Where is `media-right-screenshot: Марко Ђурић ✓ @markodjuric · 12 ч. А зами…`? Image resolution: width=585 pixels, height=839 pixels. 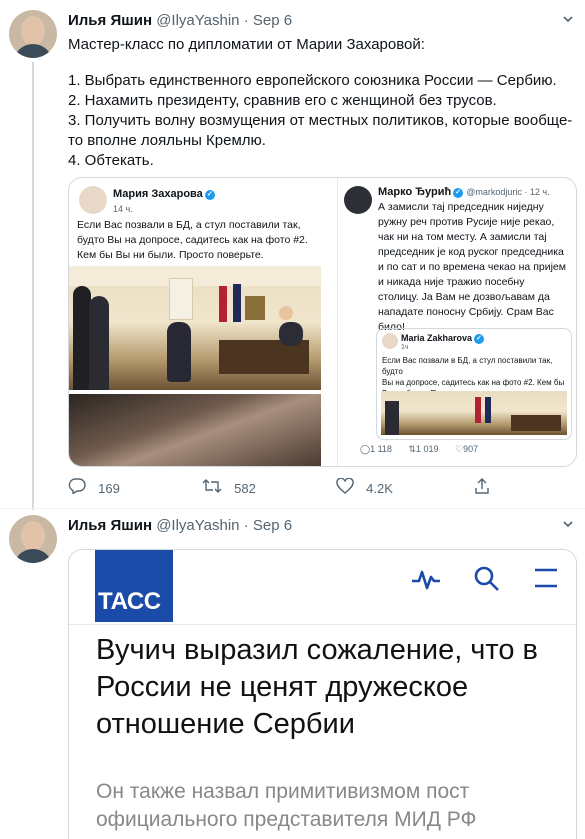
media-right-screenshot: Марко Ђурић ✓ @markodjuric · 12 ч. А зами… is located at coordinates (456, 322).